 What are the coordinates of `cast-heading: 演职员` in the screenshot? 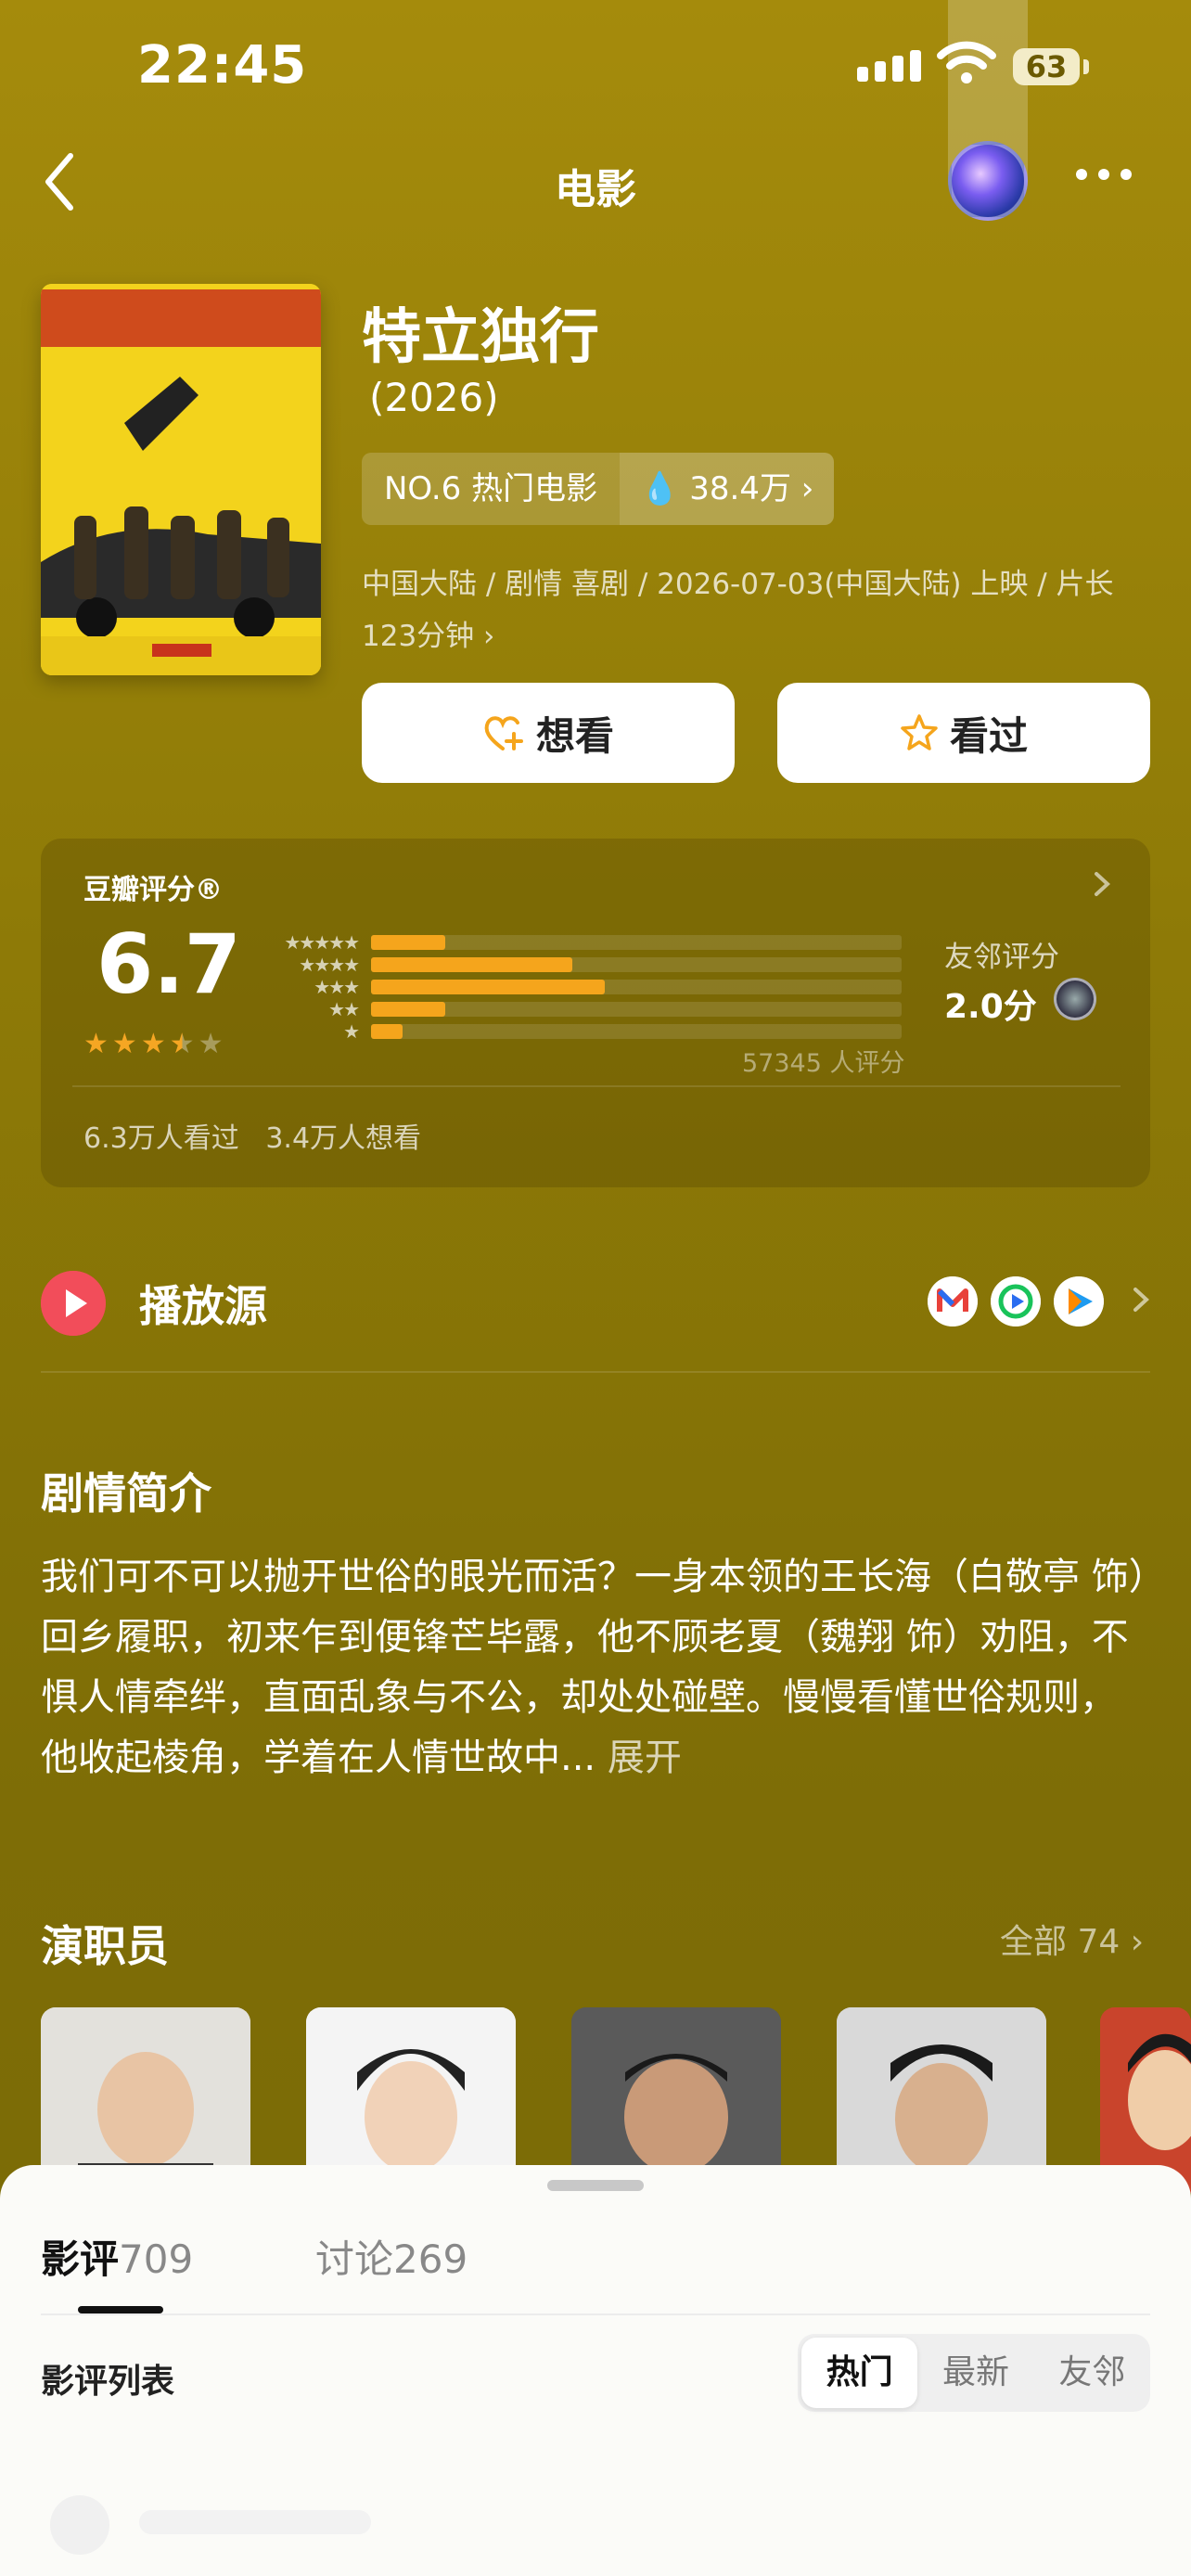 It's located at (105, 1946).